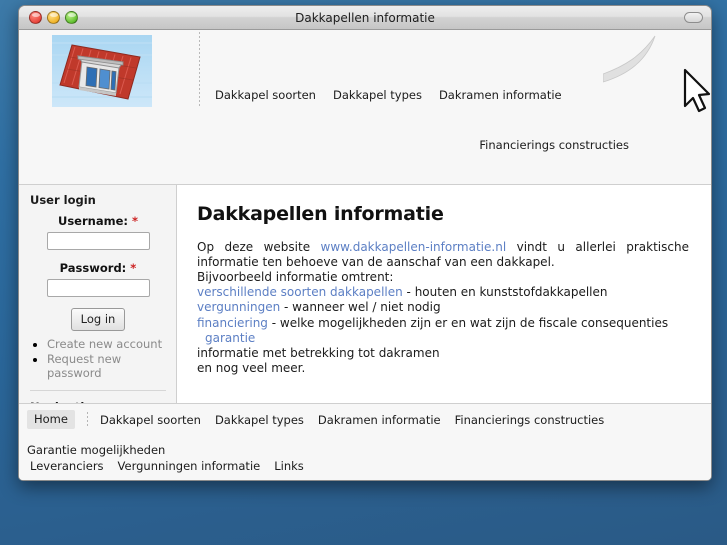  I want to click on site-logo, so click(102, 71).